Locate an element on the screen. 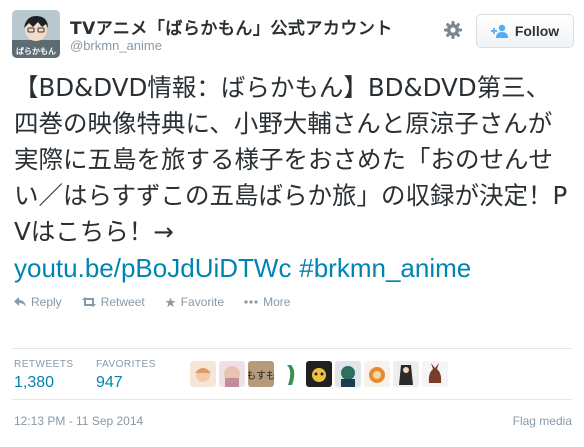  favoriter-avatar: もすも is located at coordinates (261, 374).